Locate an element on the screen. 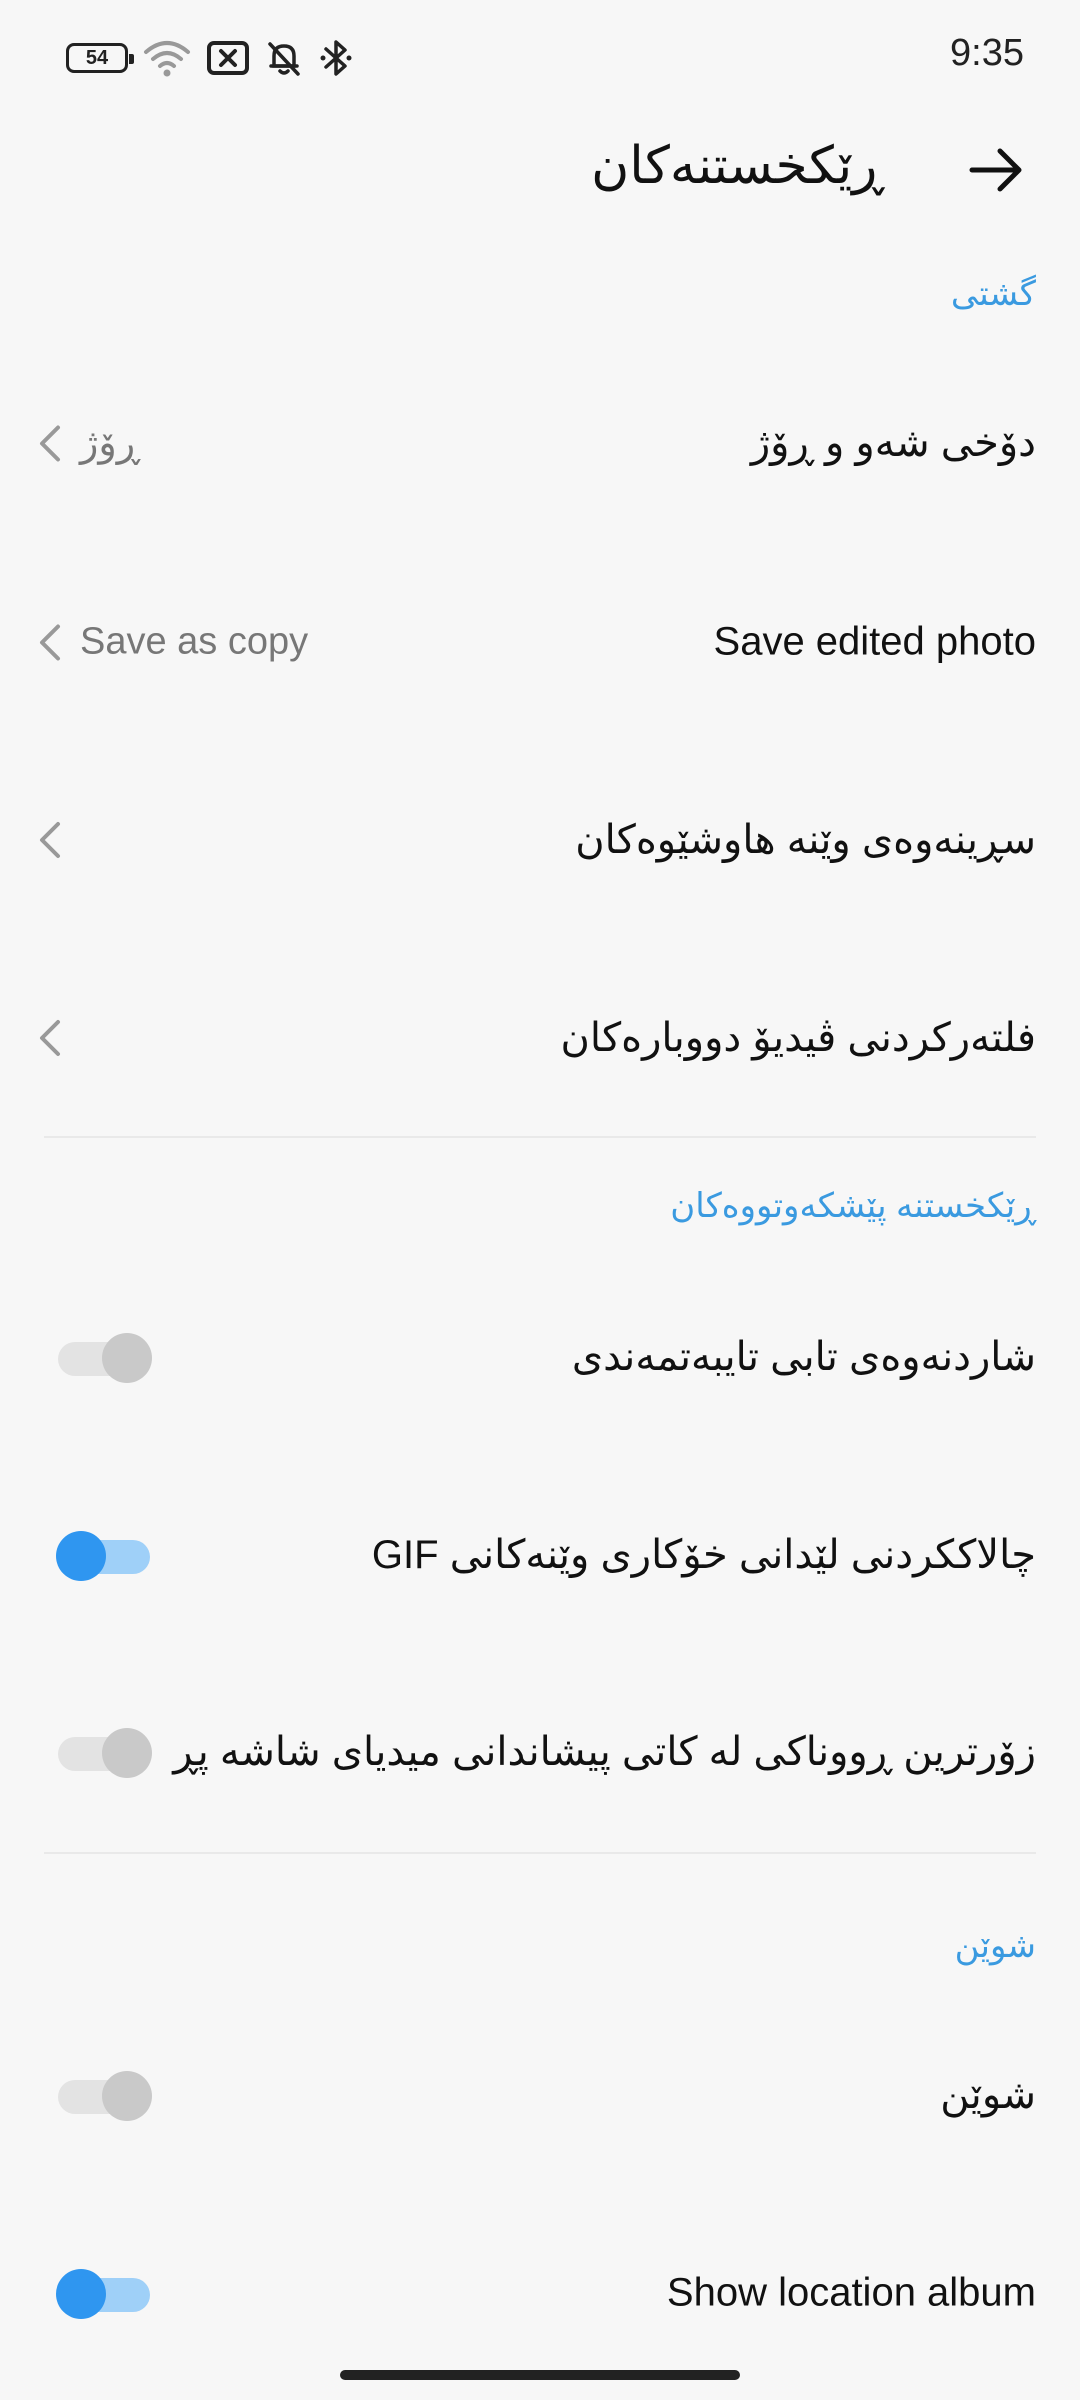  battery-icon: 54 is located at coordinates (100, 58).